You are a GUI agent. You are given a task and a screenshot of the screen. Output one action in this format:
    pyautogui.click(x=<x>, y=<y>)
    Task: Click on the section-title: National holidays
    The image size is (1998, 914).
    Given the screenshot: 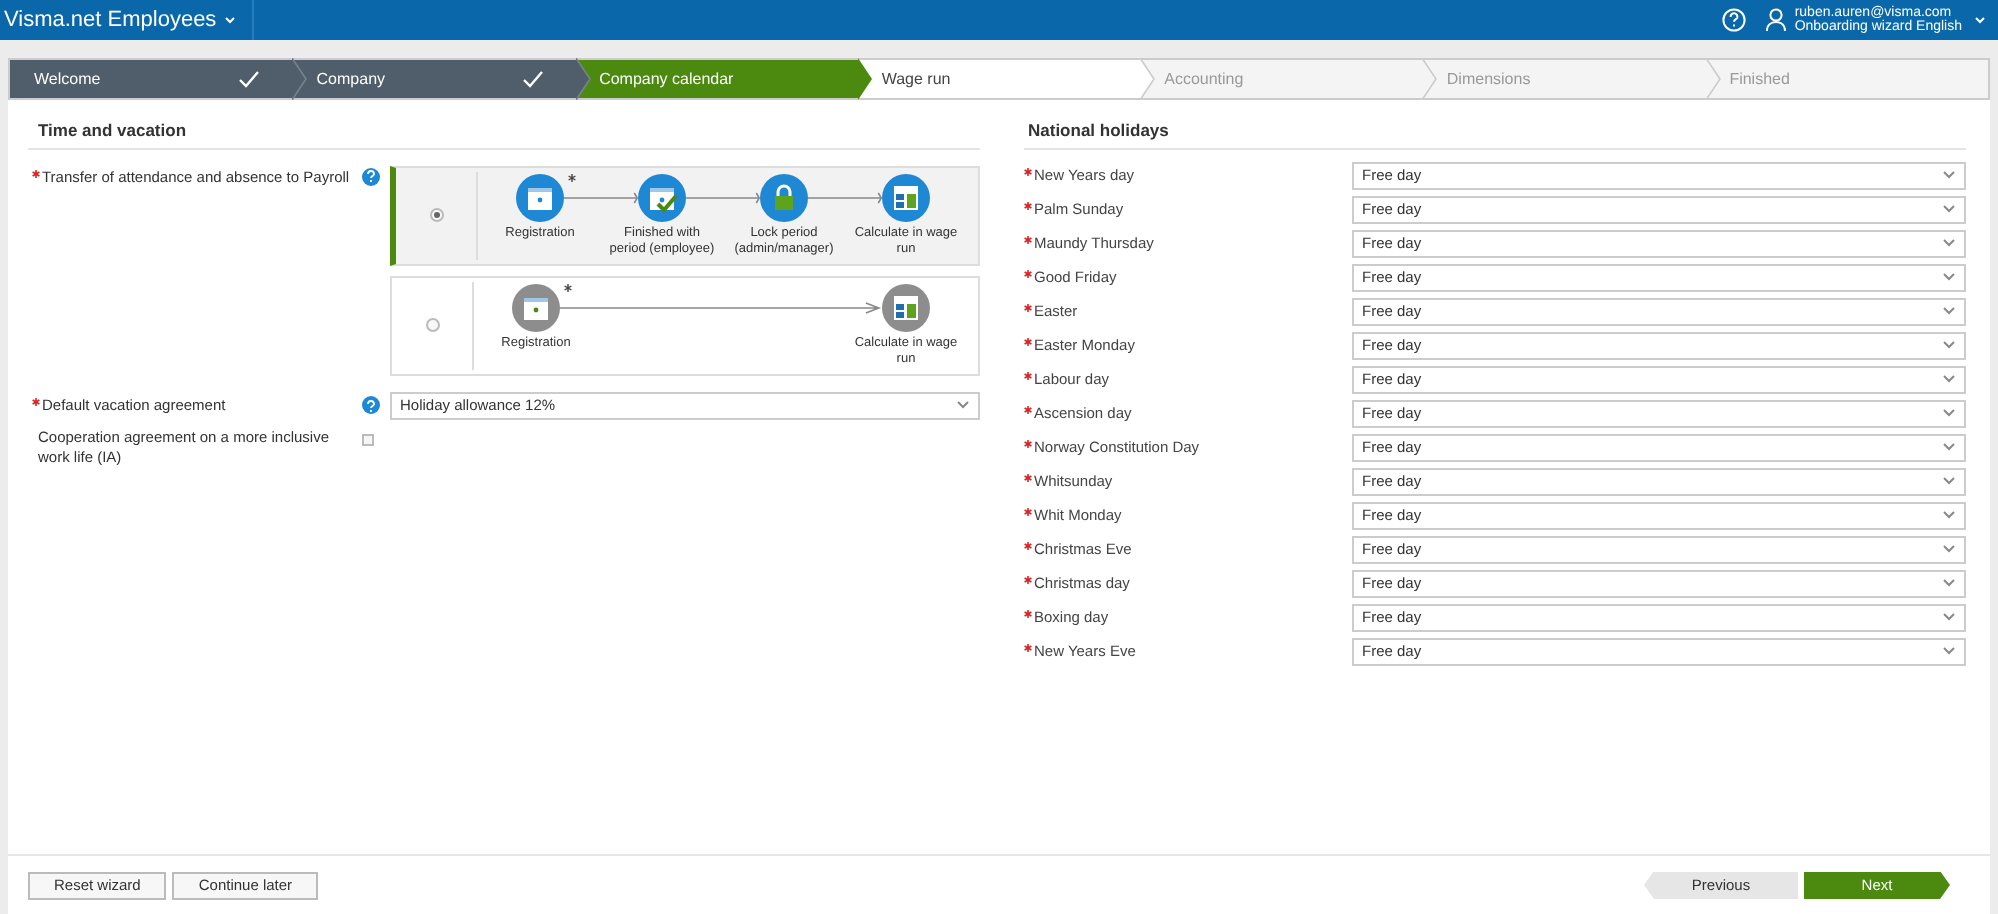 What is the action you would take?
    pyautogui.click(x=1495, y=134)
    